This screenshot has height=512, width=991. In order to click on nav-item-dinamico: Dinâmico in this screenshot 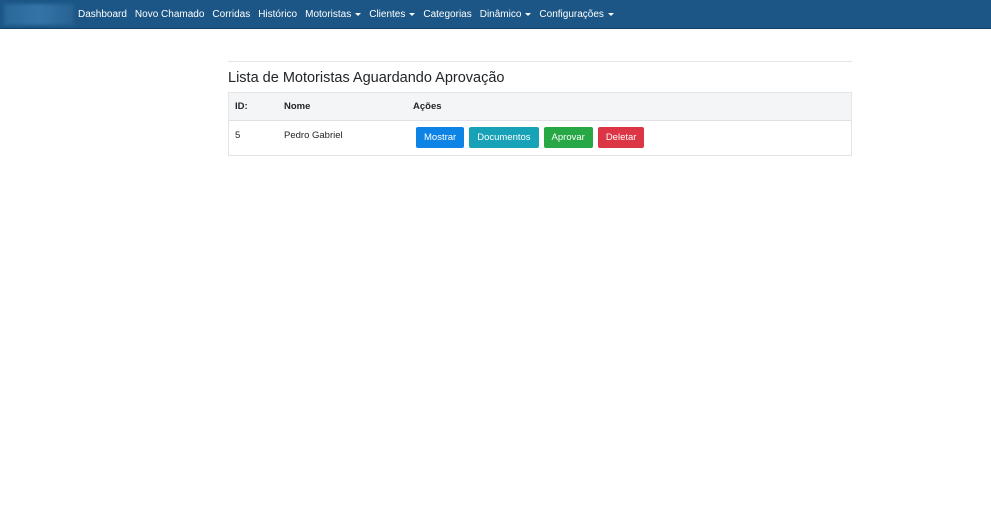, I will do `click(506, 14)`.